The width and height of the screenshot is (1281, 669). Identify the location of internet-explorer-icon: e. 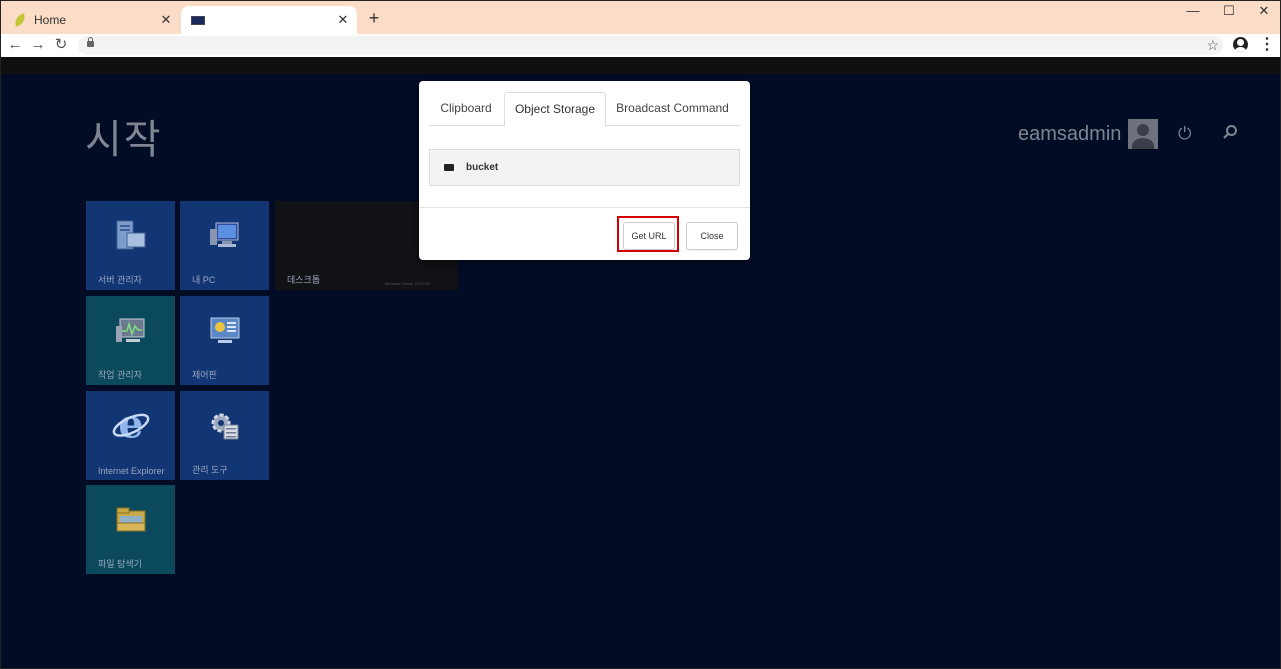
(131, 424).